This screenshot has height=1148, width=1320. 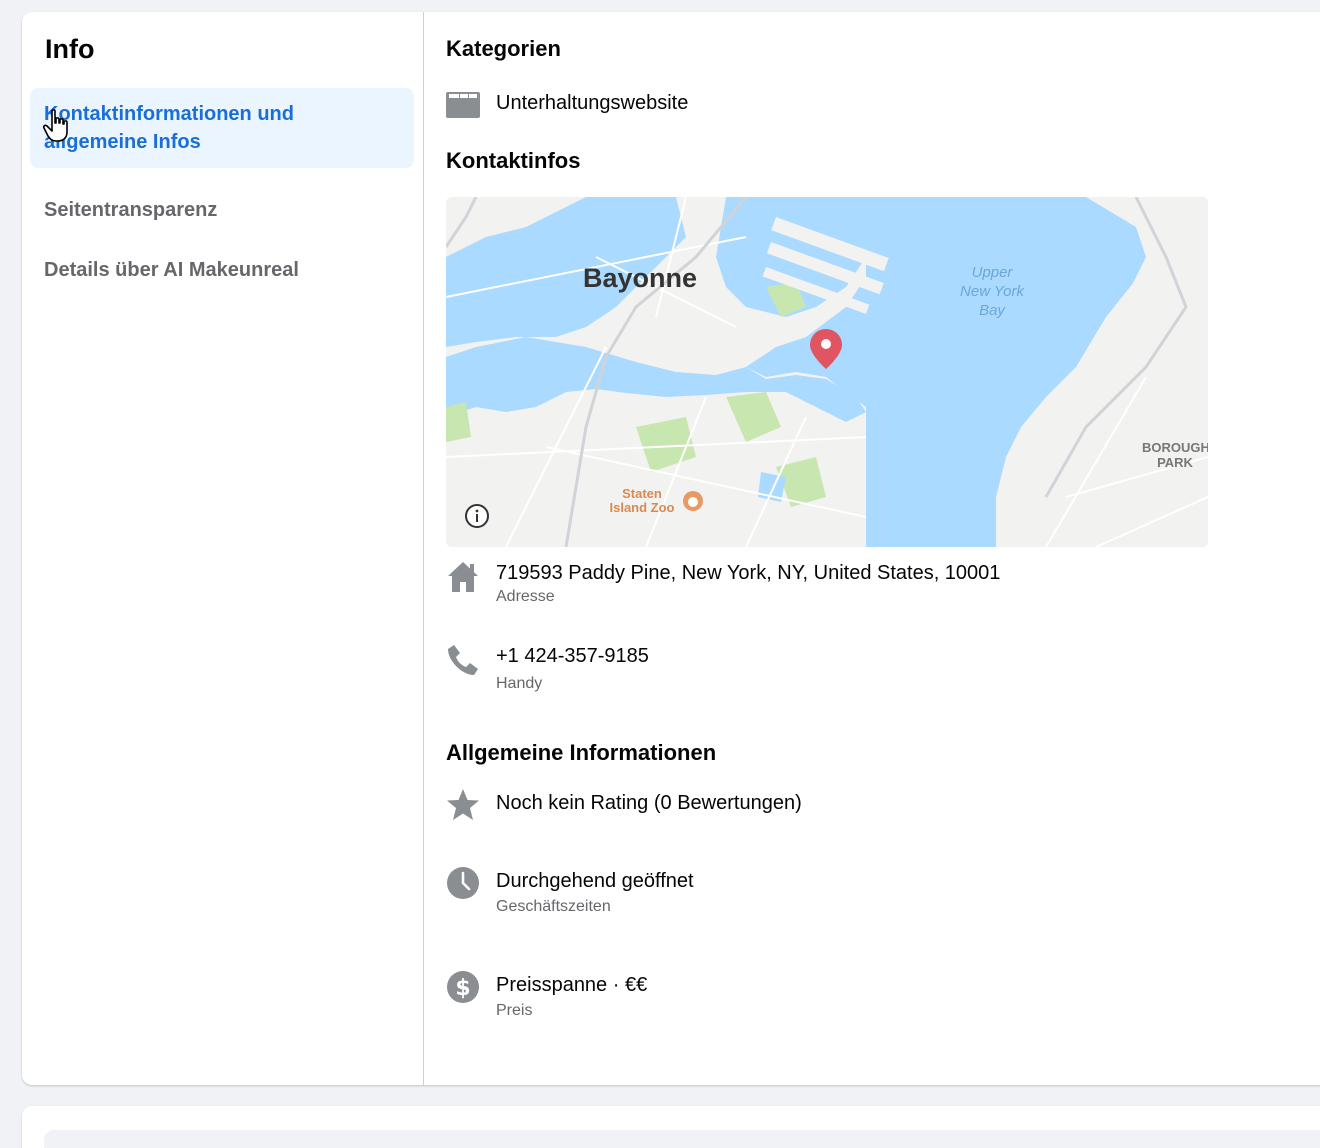 I want to click on map-label-zoo: Staten Island Zoo, so click(x=642, y=500).